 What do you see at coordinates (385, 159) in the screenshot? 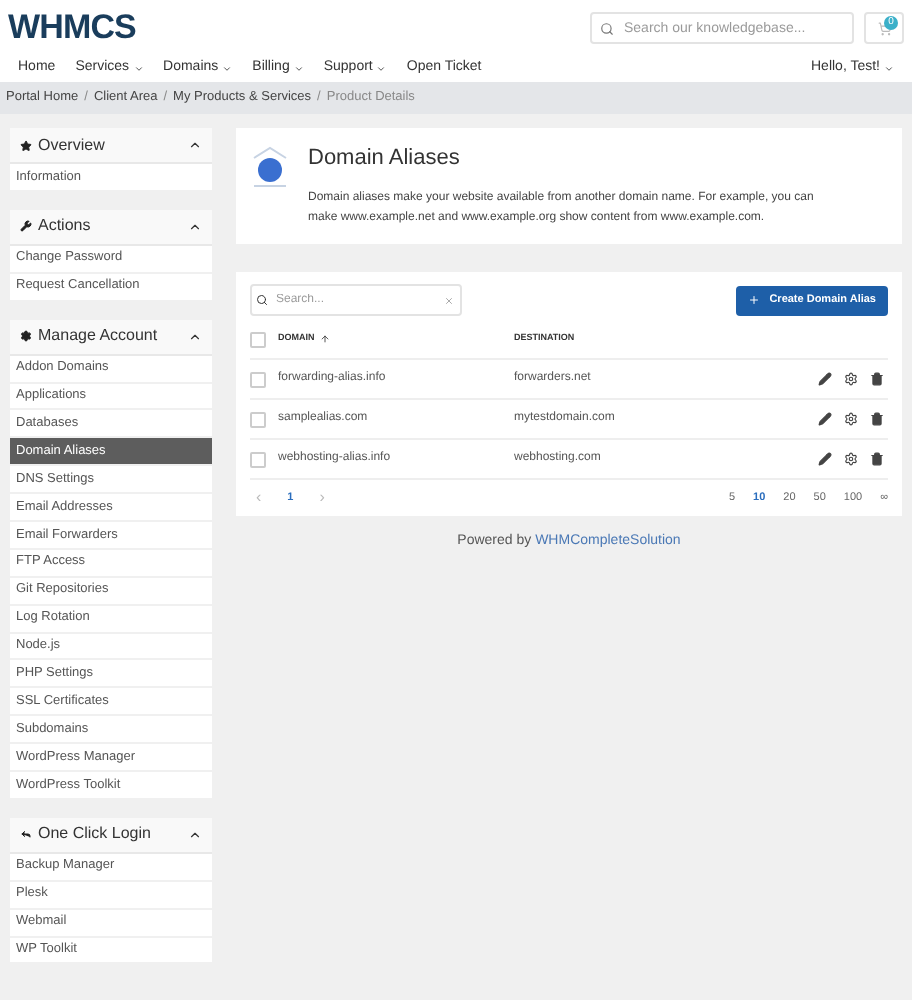
I see `page-title: Domain Aliases` at bounding box center [385, 159].